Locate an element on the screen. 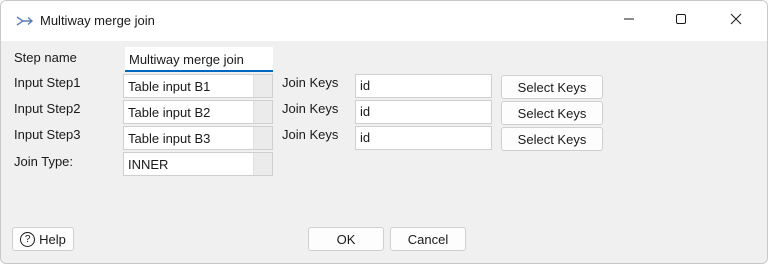 Image resolution: width=768 pixels, height=264 pixels. input-step3-combo: Table input B3 is located at coordinates (198, 138).